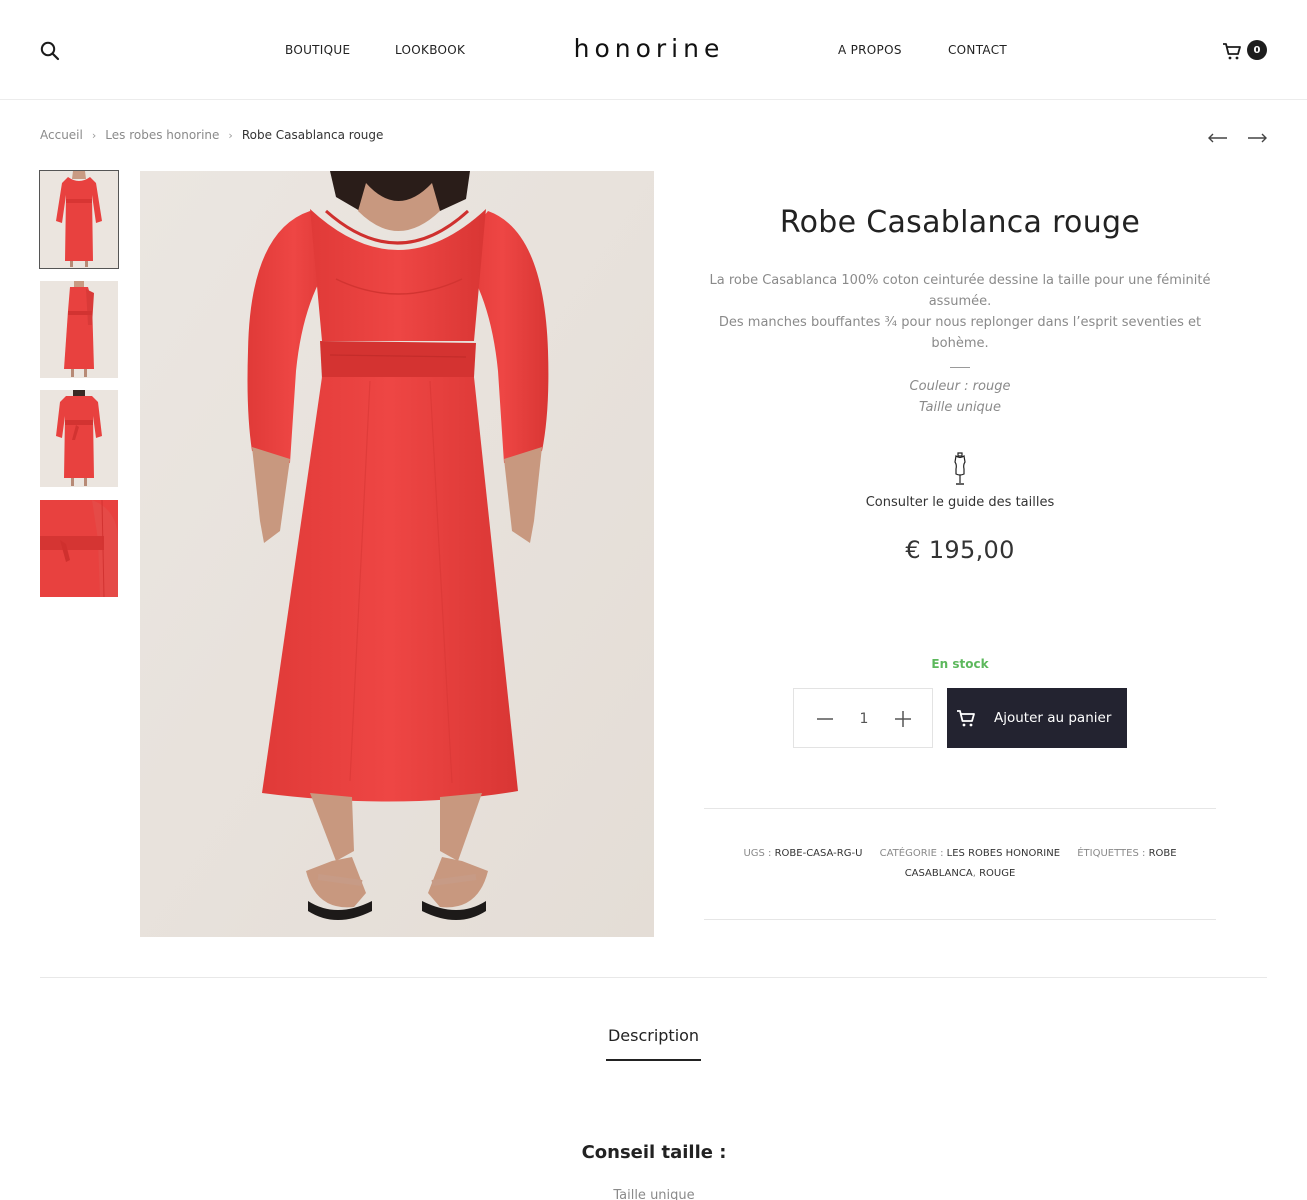 The image size is (1307, 1200). What do you see at coordinates (61, 135) in the screenshot?
I see `breadcrumb-home: Accueil` at bounding box center [61, 135].